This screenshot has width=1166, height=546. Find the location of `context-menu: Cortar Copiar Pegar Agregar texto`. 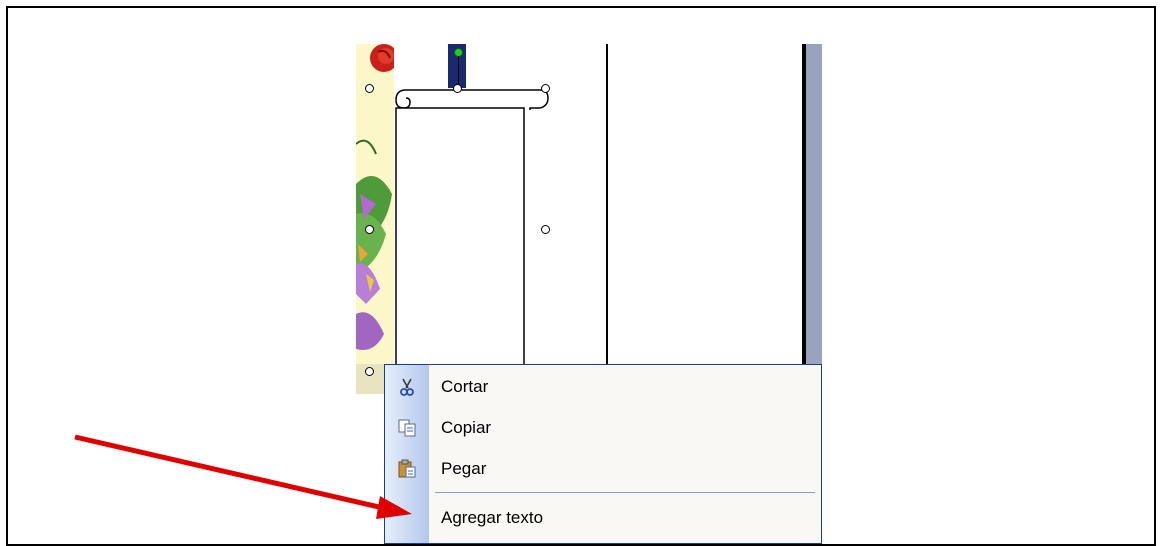

context-menu: Cortar Copiar Pegar Agregar texto is located at coordinates (603, 454).